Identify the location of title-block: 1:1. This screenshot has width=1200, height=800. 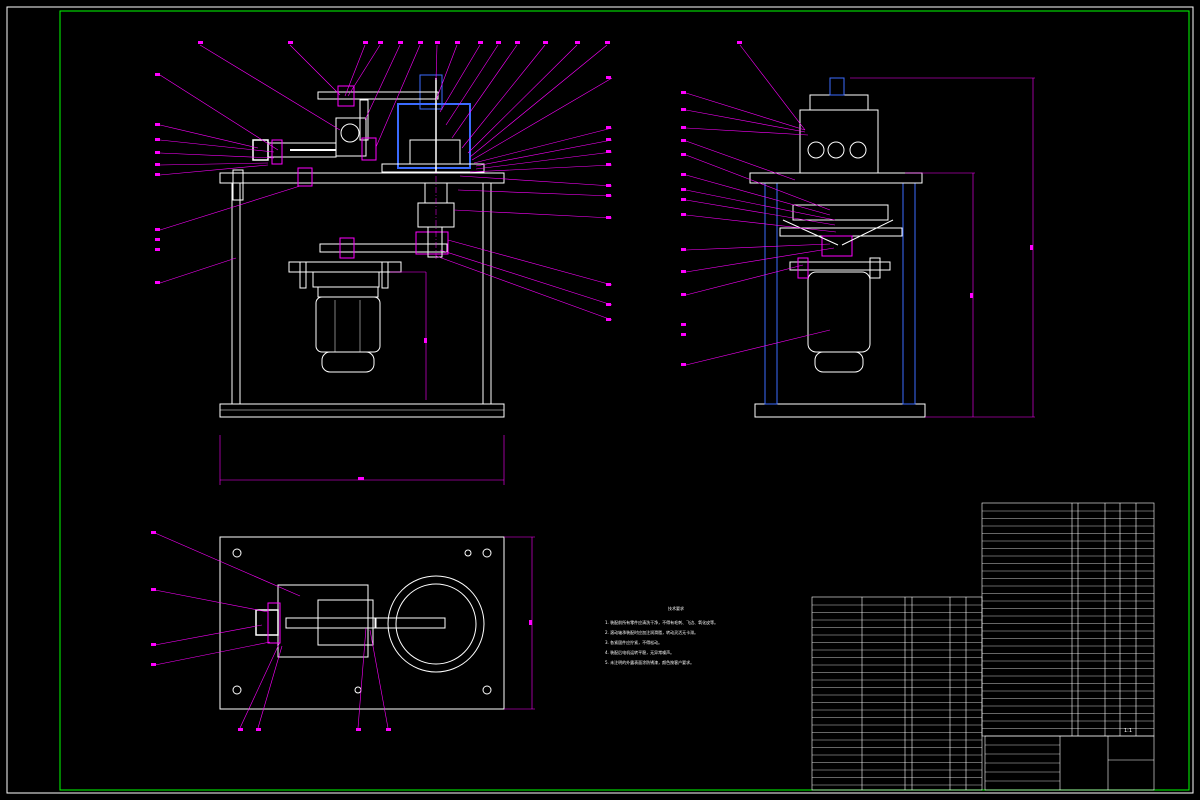
(1128, 731).